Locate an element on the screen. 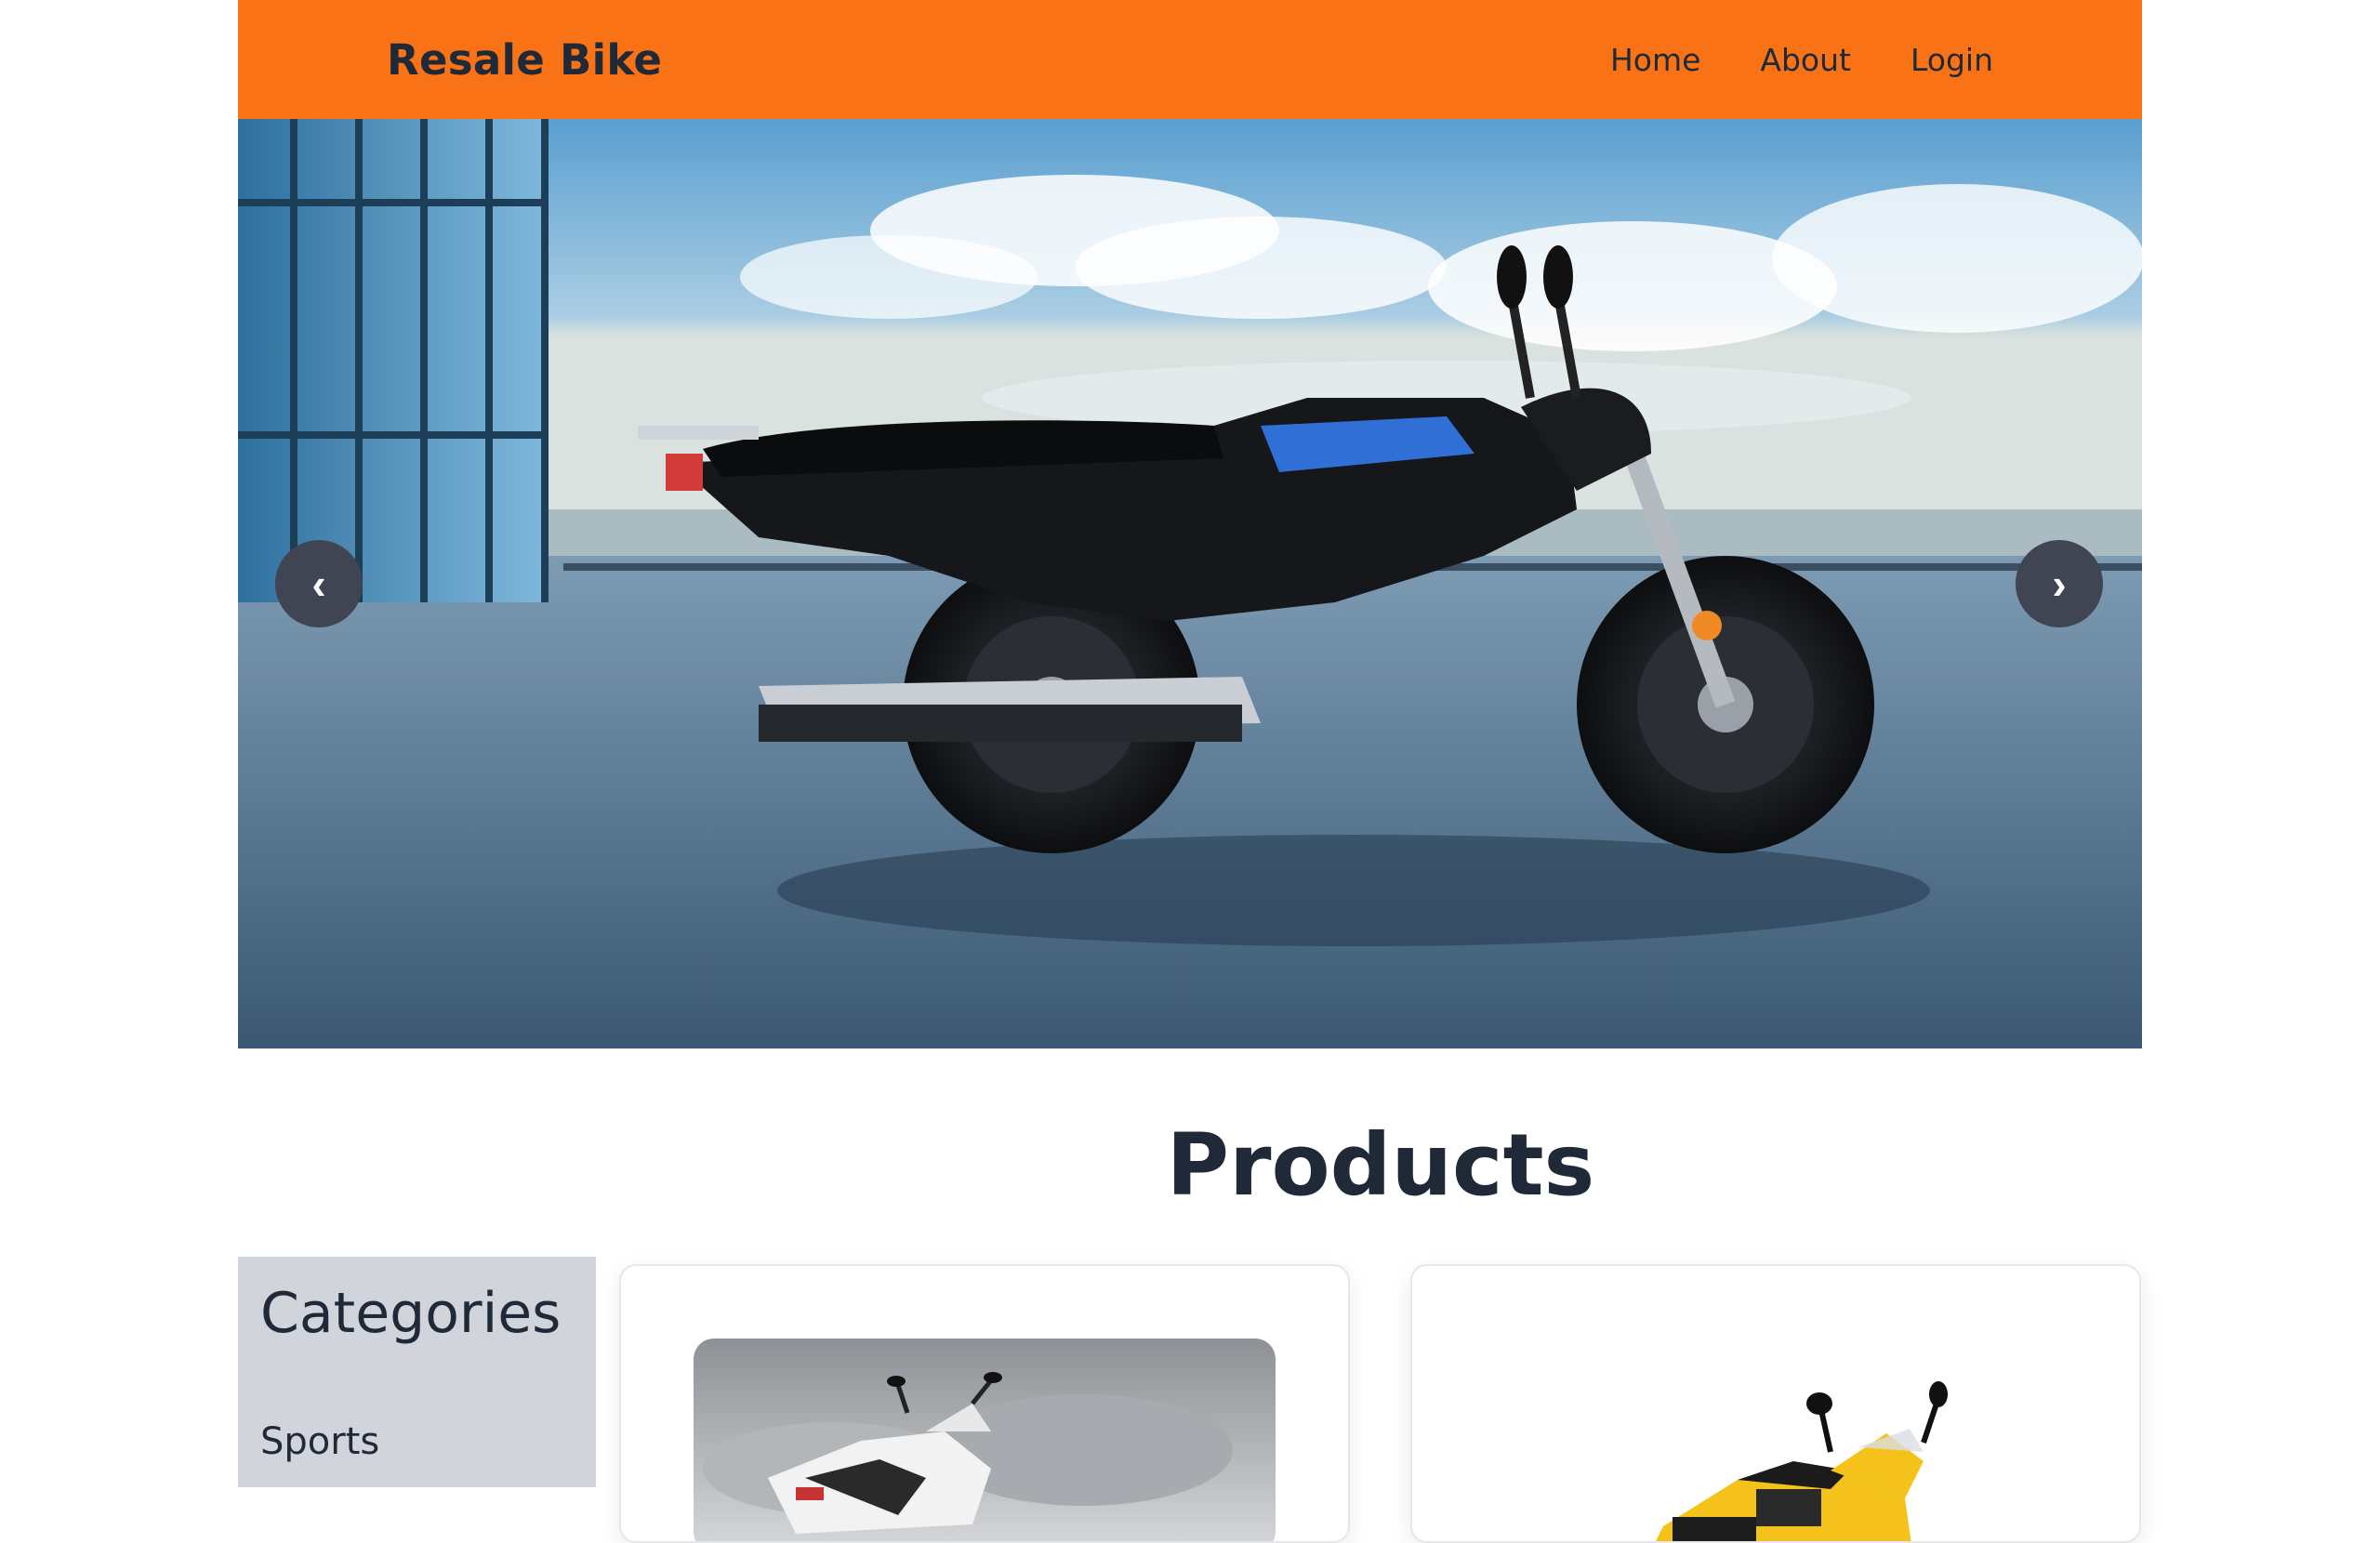  navbar: Resale Bike Home About Login is located at coordinates (1190, 59).